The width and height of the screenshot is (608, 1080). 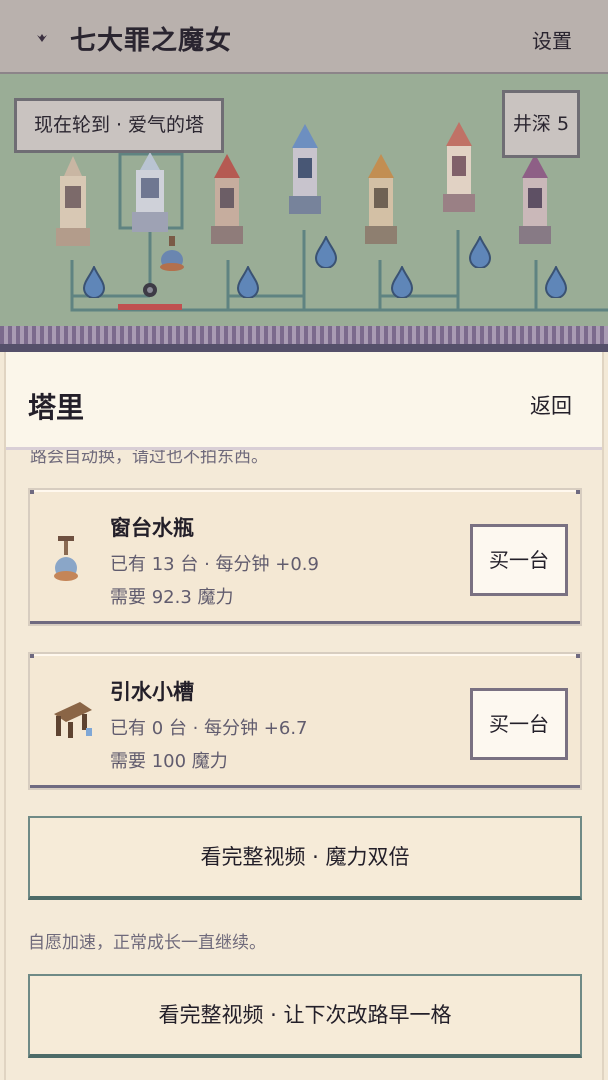 I want to click on progress-strip, so click(x=150, y=307).